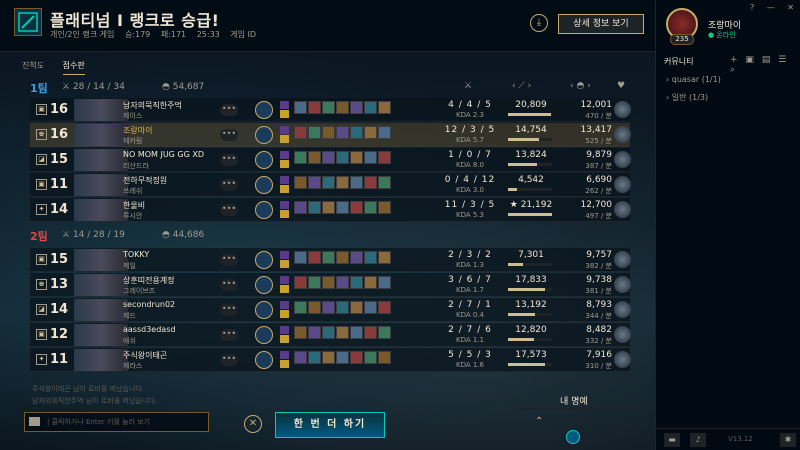  Describe the element at coordinates (521, 86) in the screenshot. I see `damage-column-icon: ‹ ⟋ ›` at that location.